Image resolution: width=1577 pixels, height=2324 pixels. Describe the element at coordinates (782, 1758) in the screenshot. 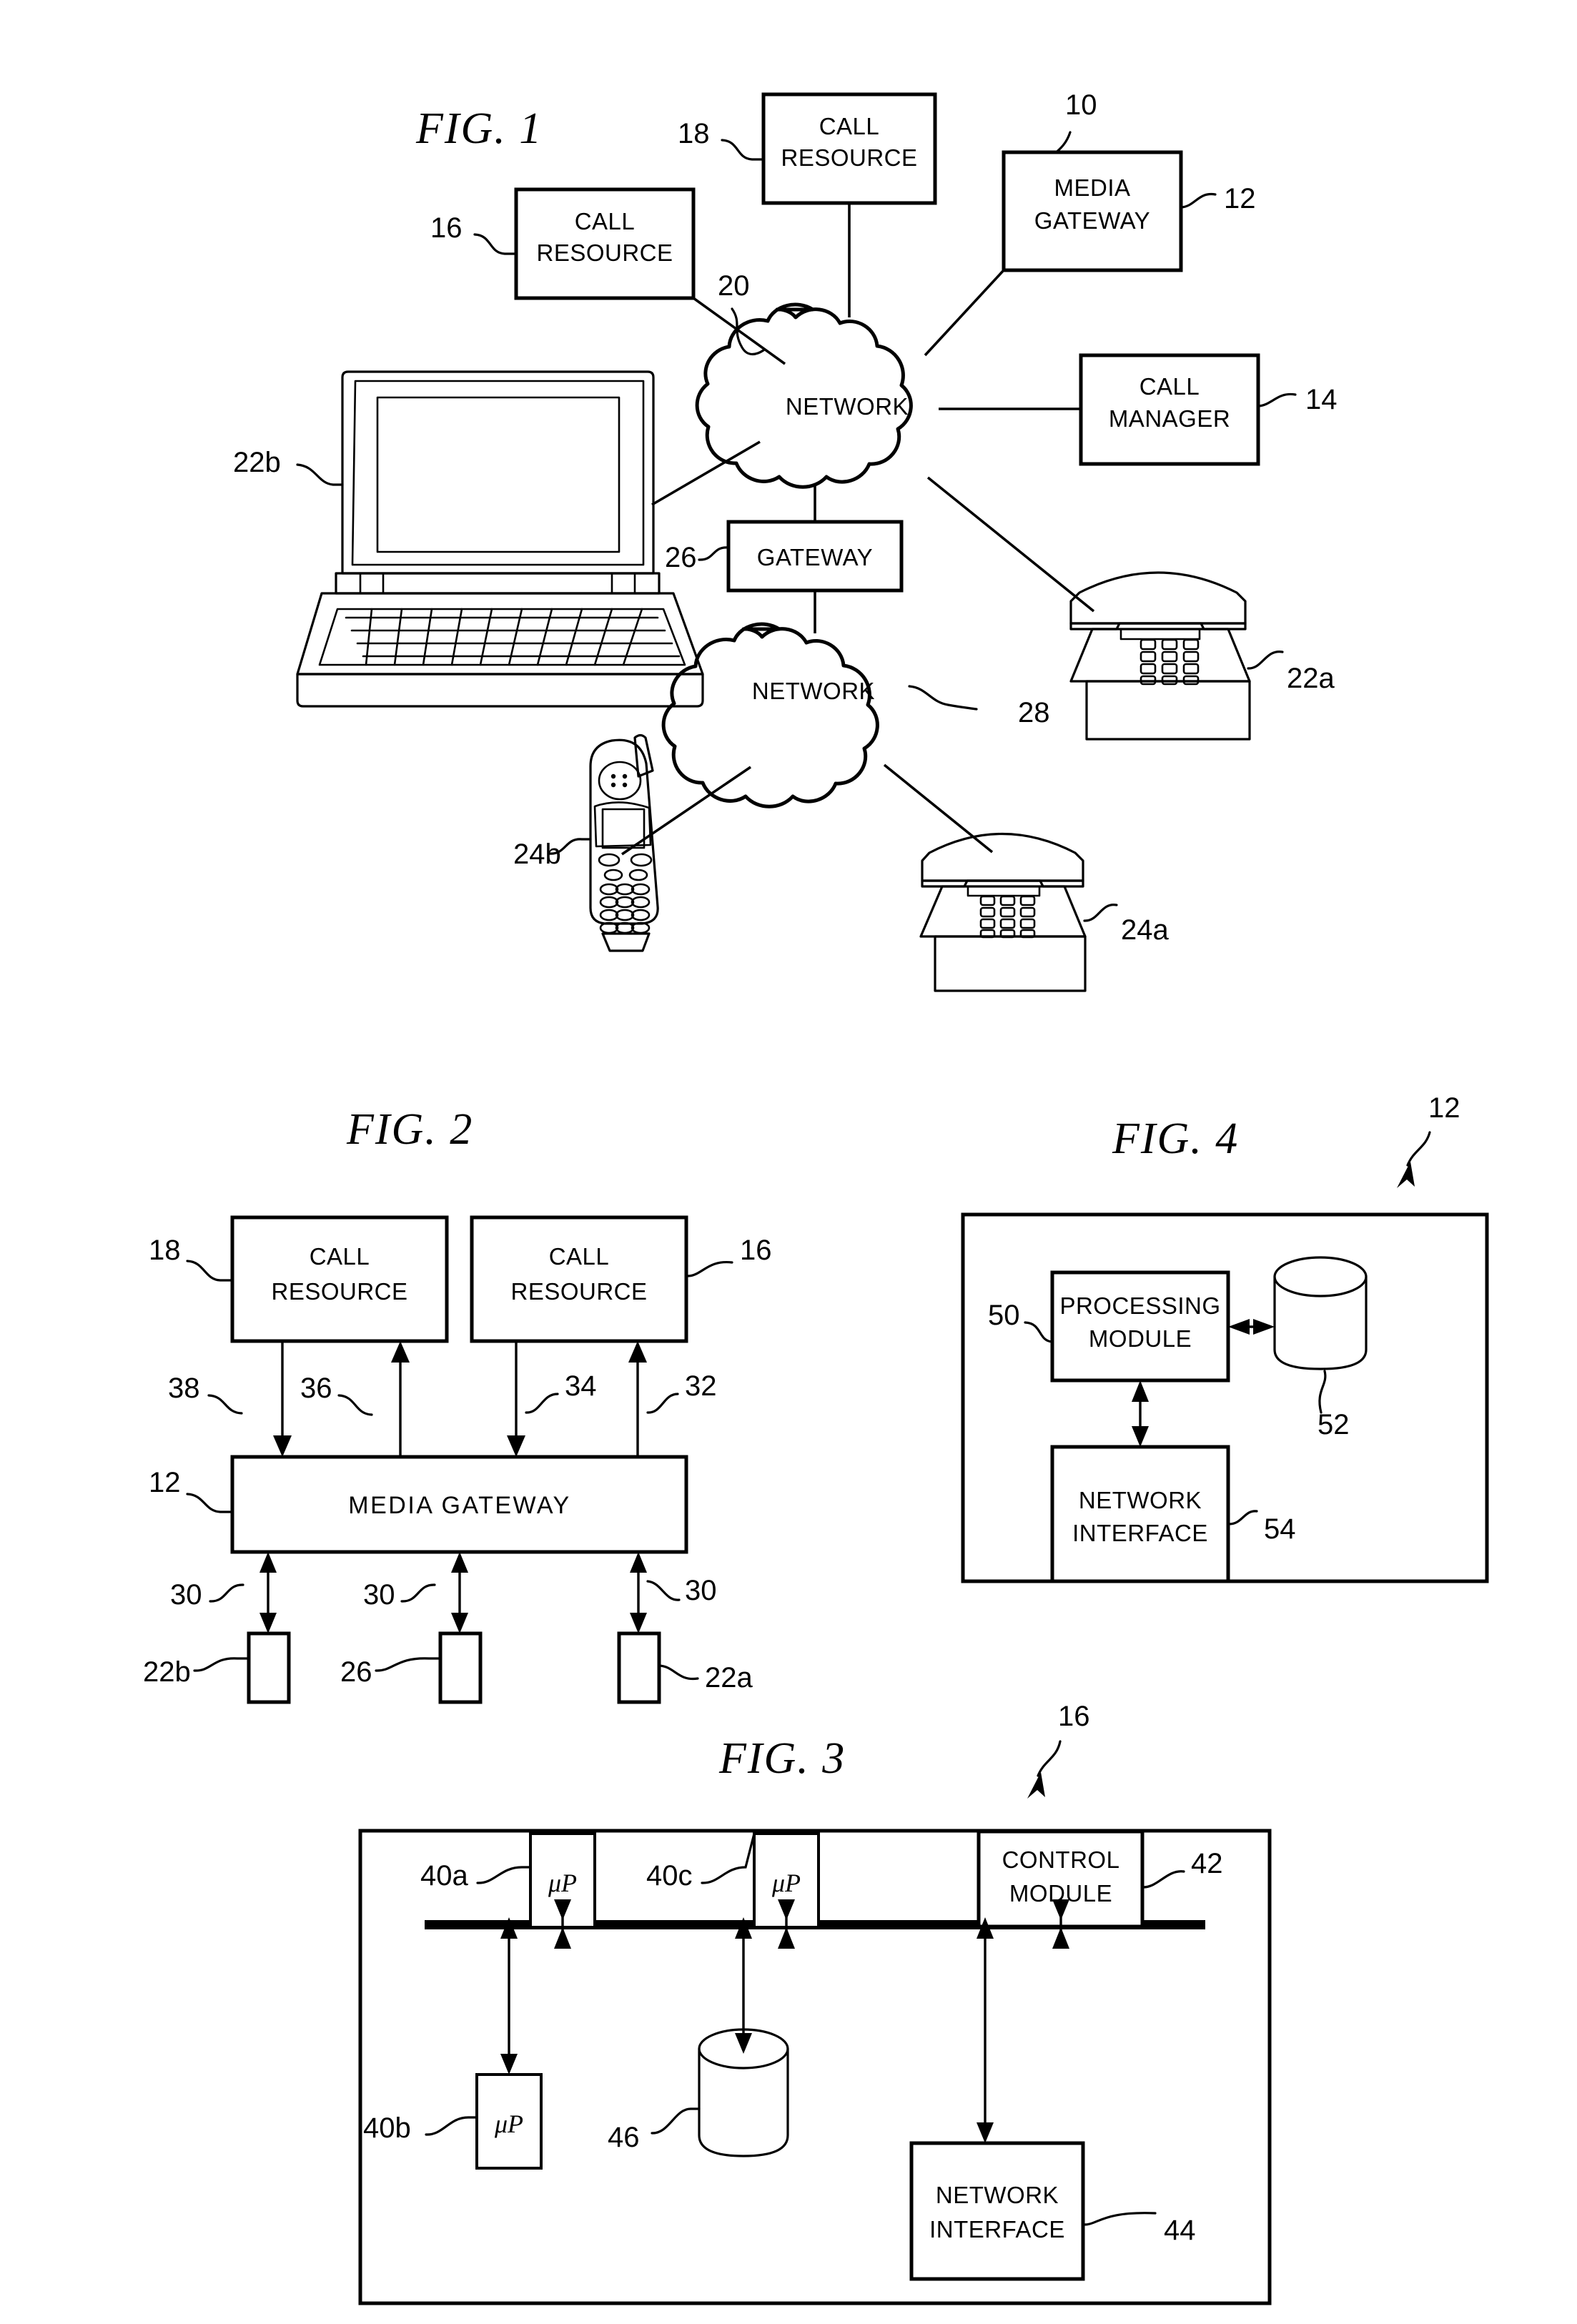

I see `fig3-title: FIG. 3` at that location.